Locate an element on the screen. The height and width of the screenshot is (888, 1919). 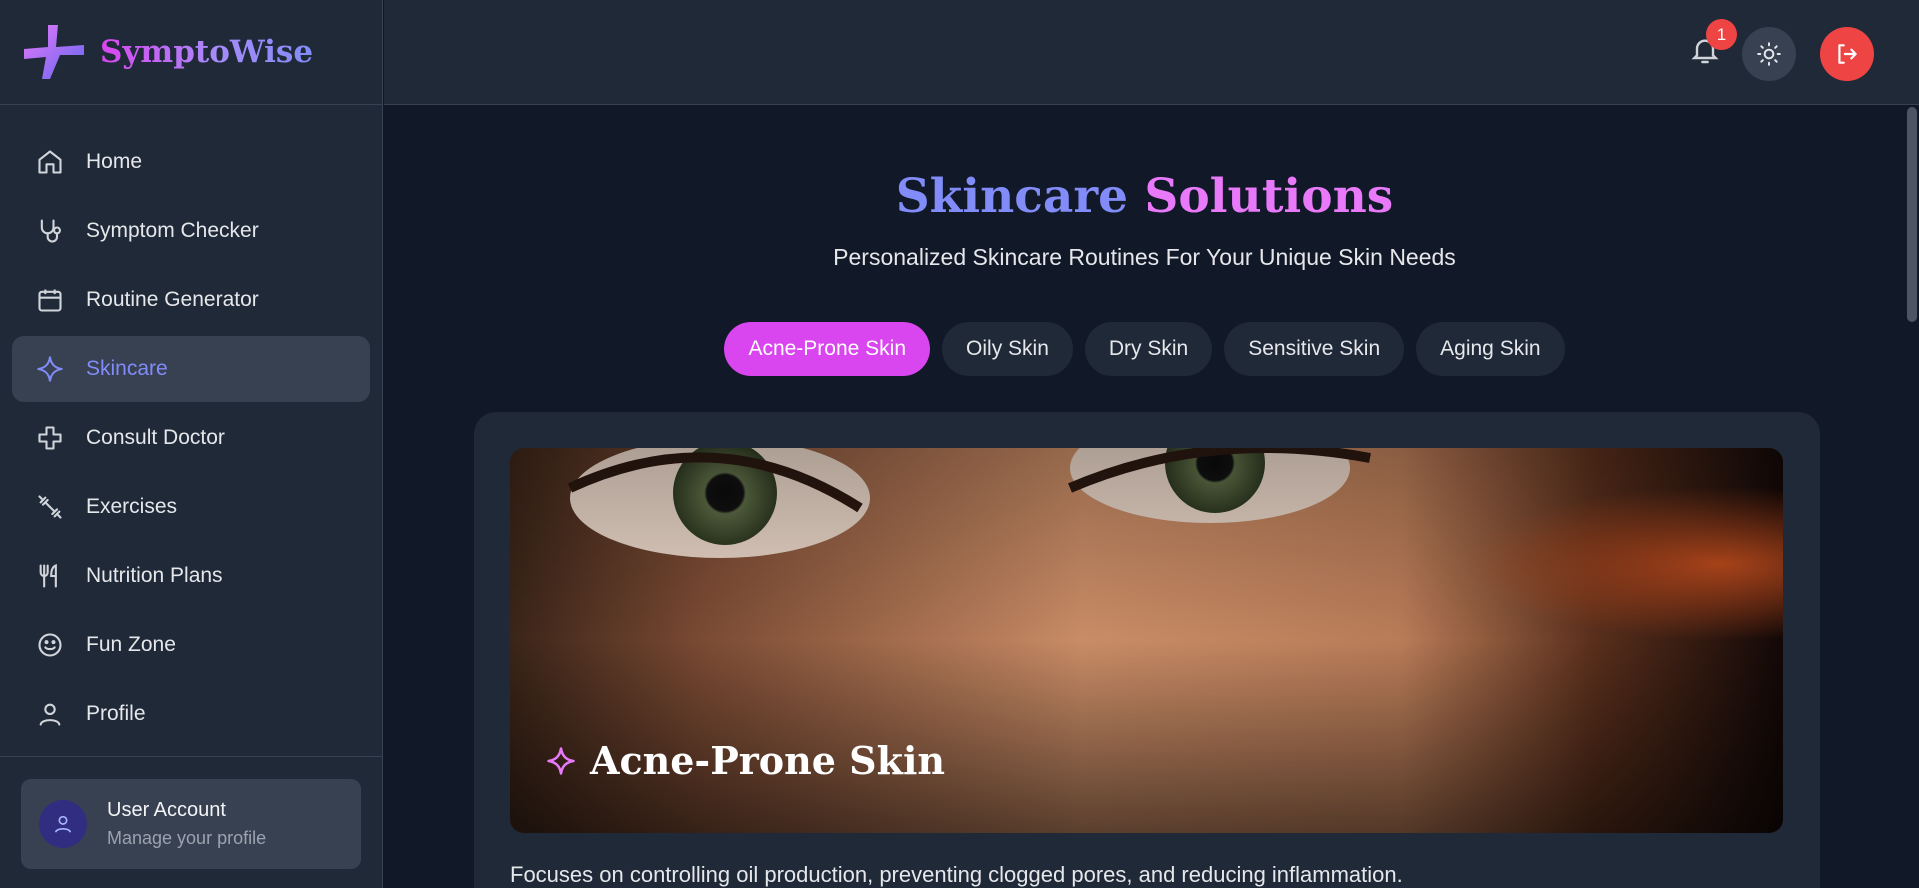
sidebar-item-routine-generator: Routine Generator is located at coordinates (191, 300).